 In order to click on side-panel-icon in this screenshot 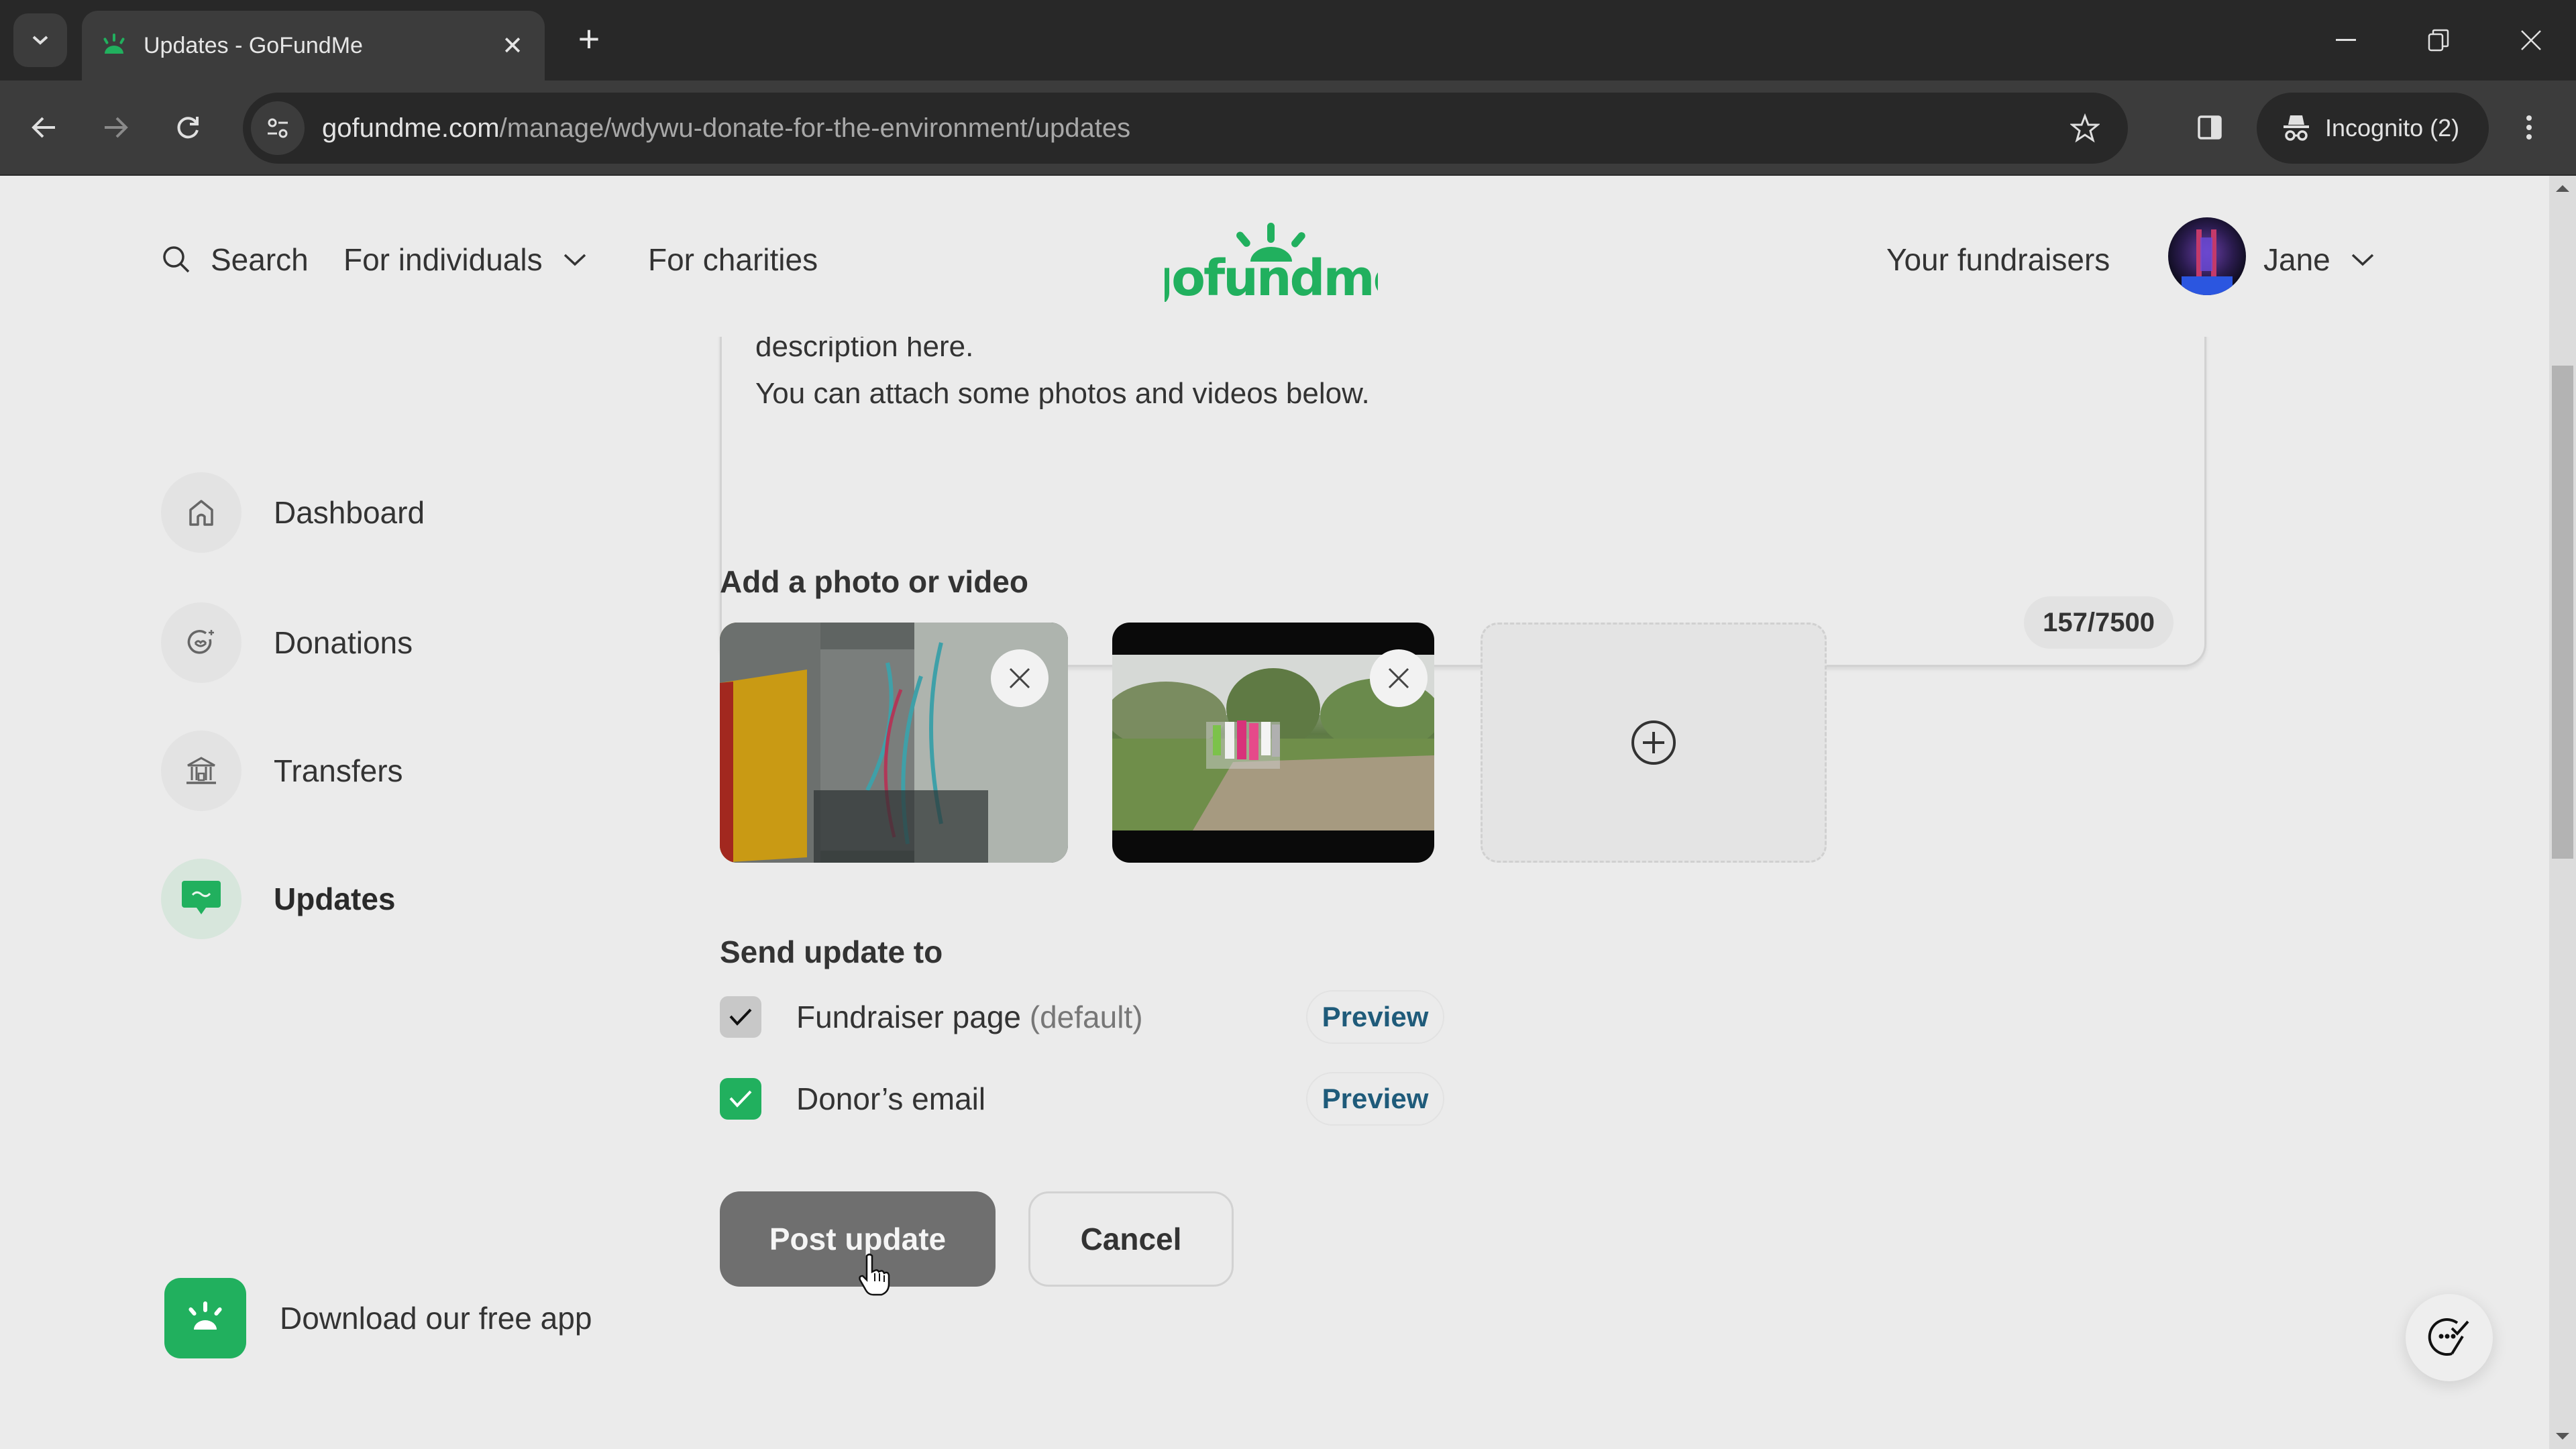, I will do `click(2210, 127)`.